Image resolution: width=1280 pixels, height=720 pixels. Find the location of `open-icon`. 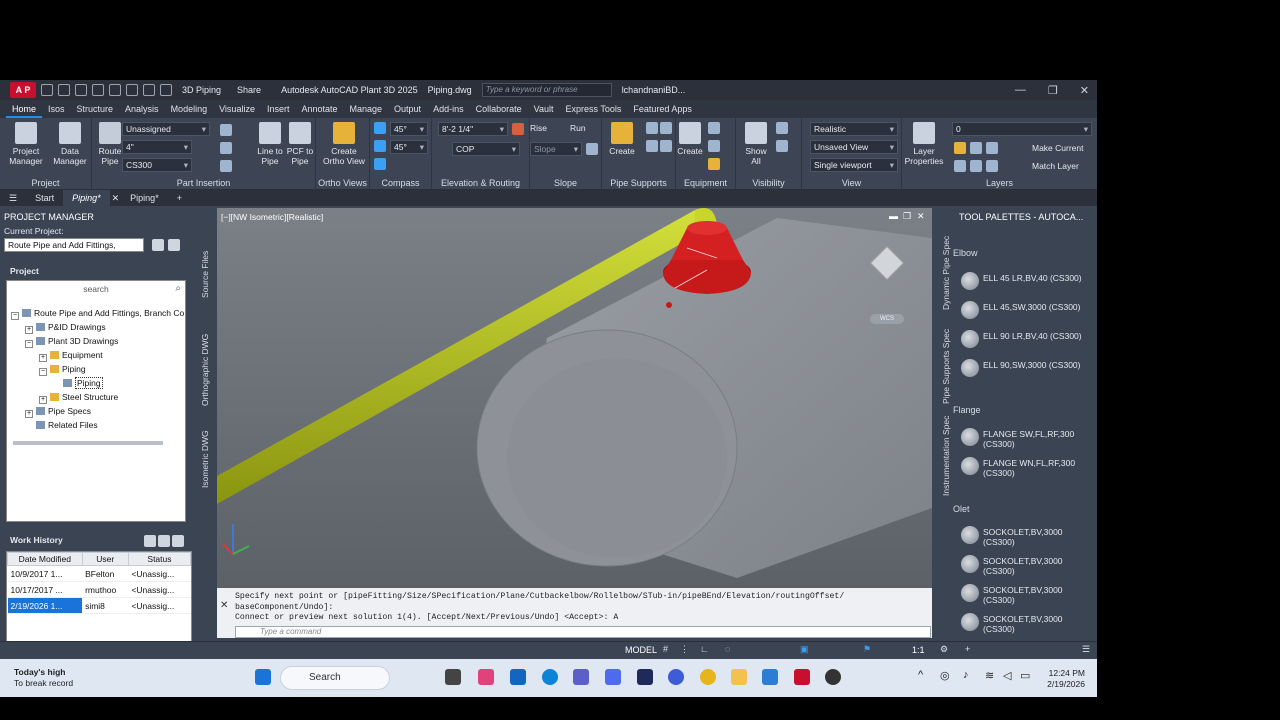

open-icon is located at coordinates (64, 90).